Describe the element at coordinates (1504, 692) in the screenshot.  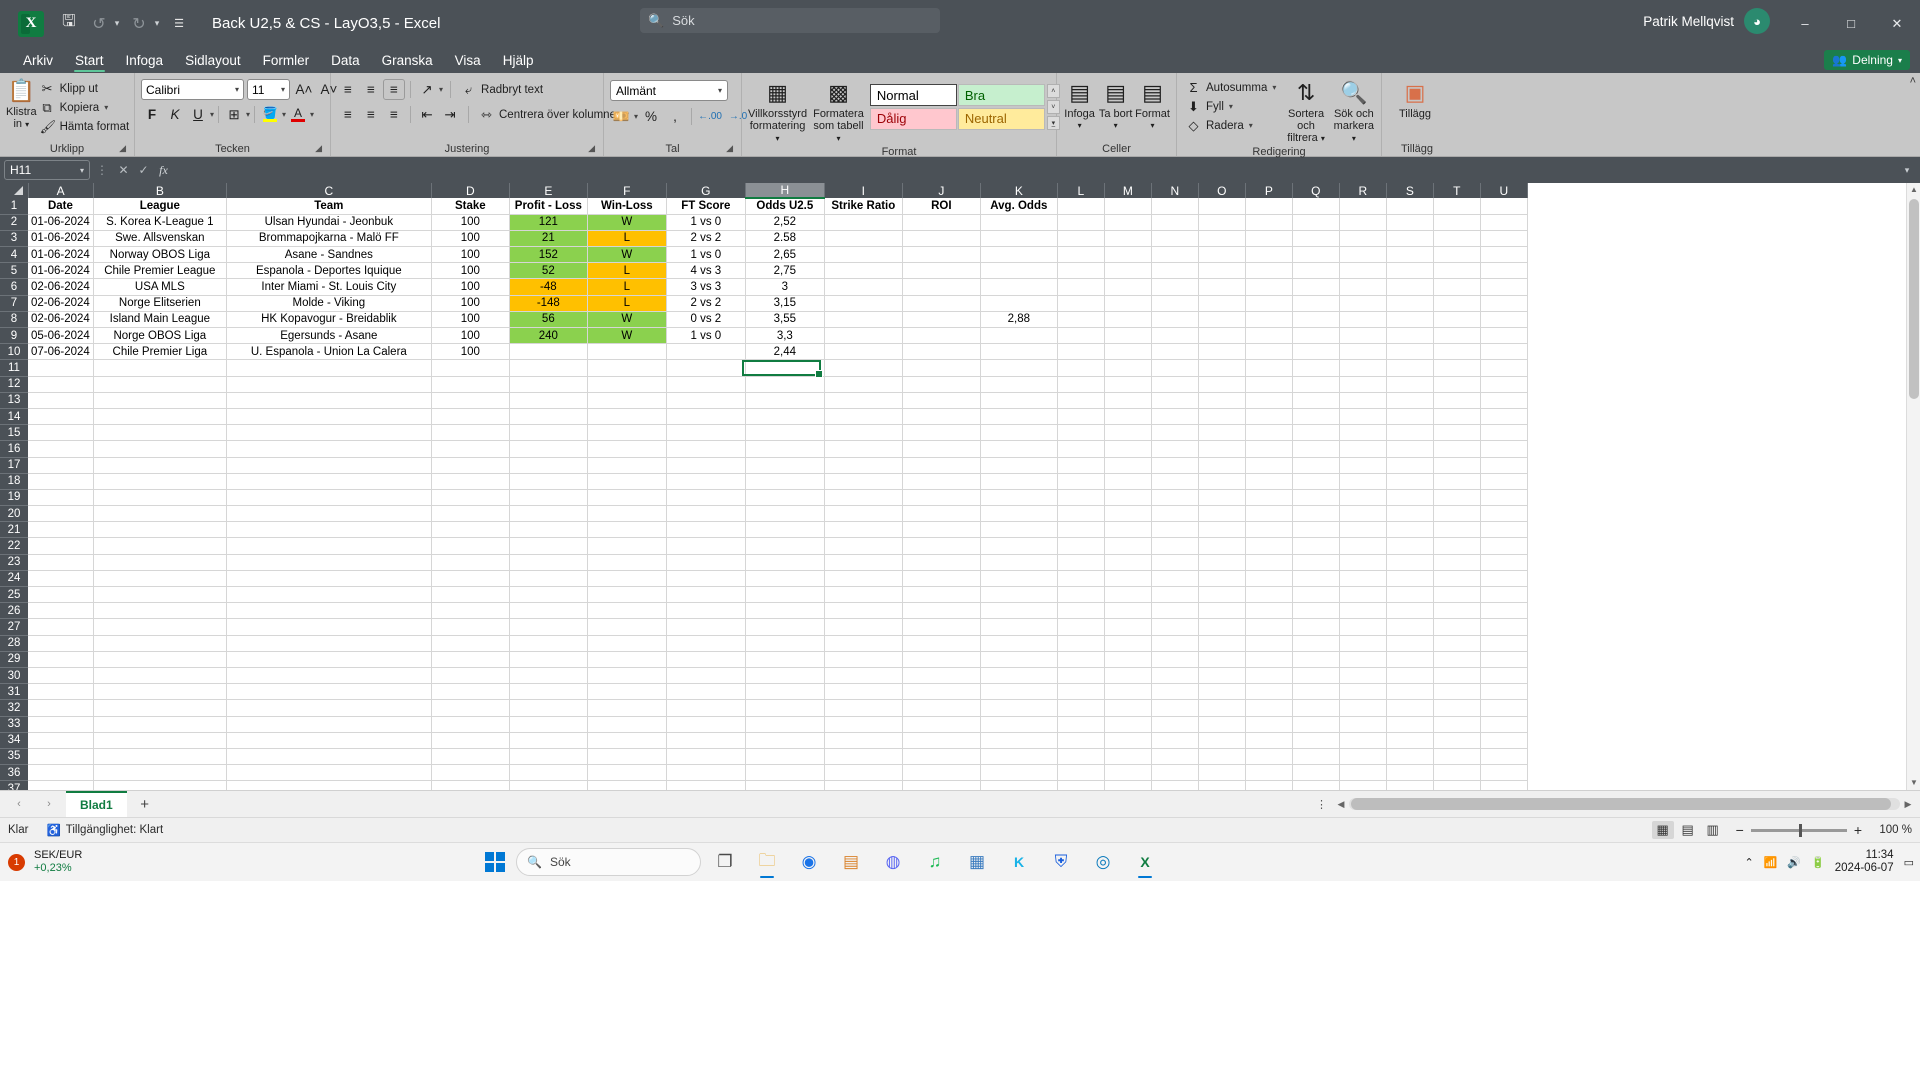
I see `cell-U31` at that location.